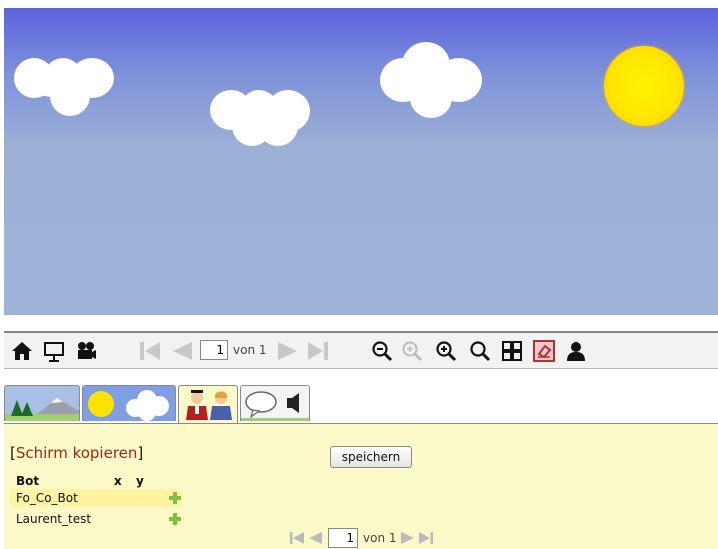 The height and width of the screenshot is (549, 718). I want to click on panel-pager: von 1, so click(361, 538).